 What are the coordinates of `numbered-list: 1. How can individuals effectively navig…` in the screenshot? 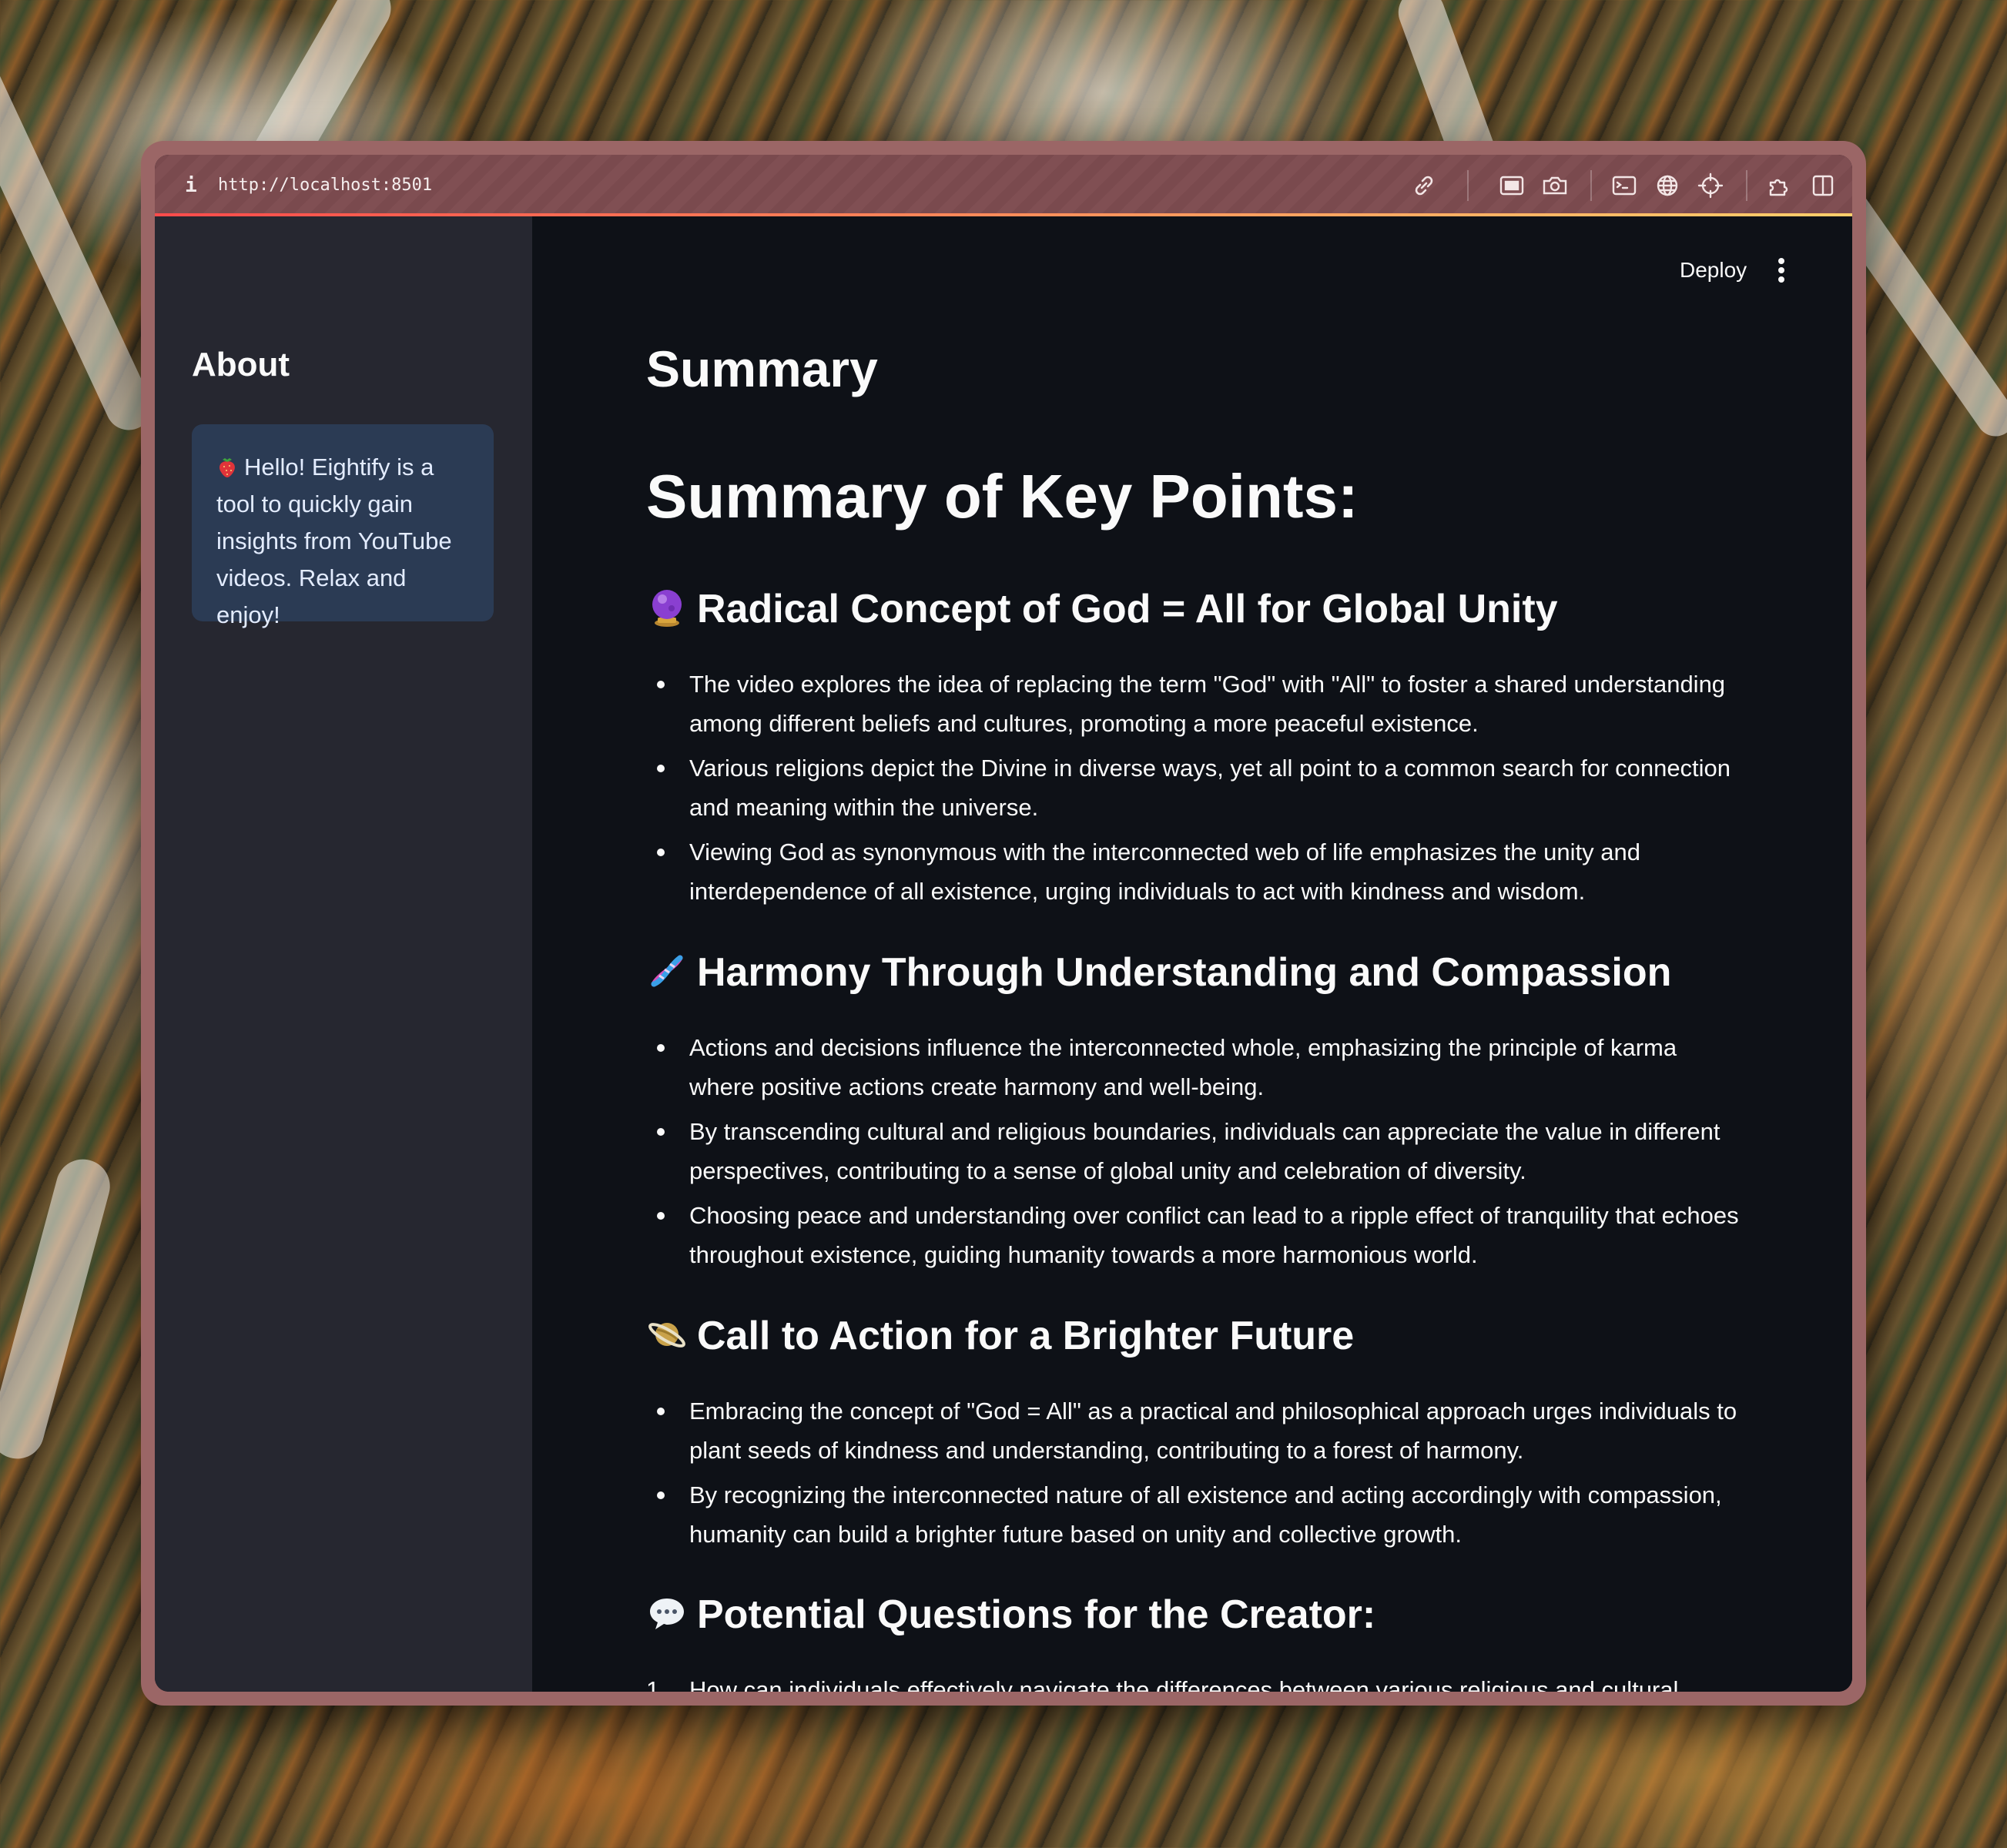 It's located at (1193, 1681).